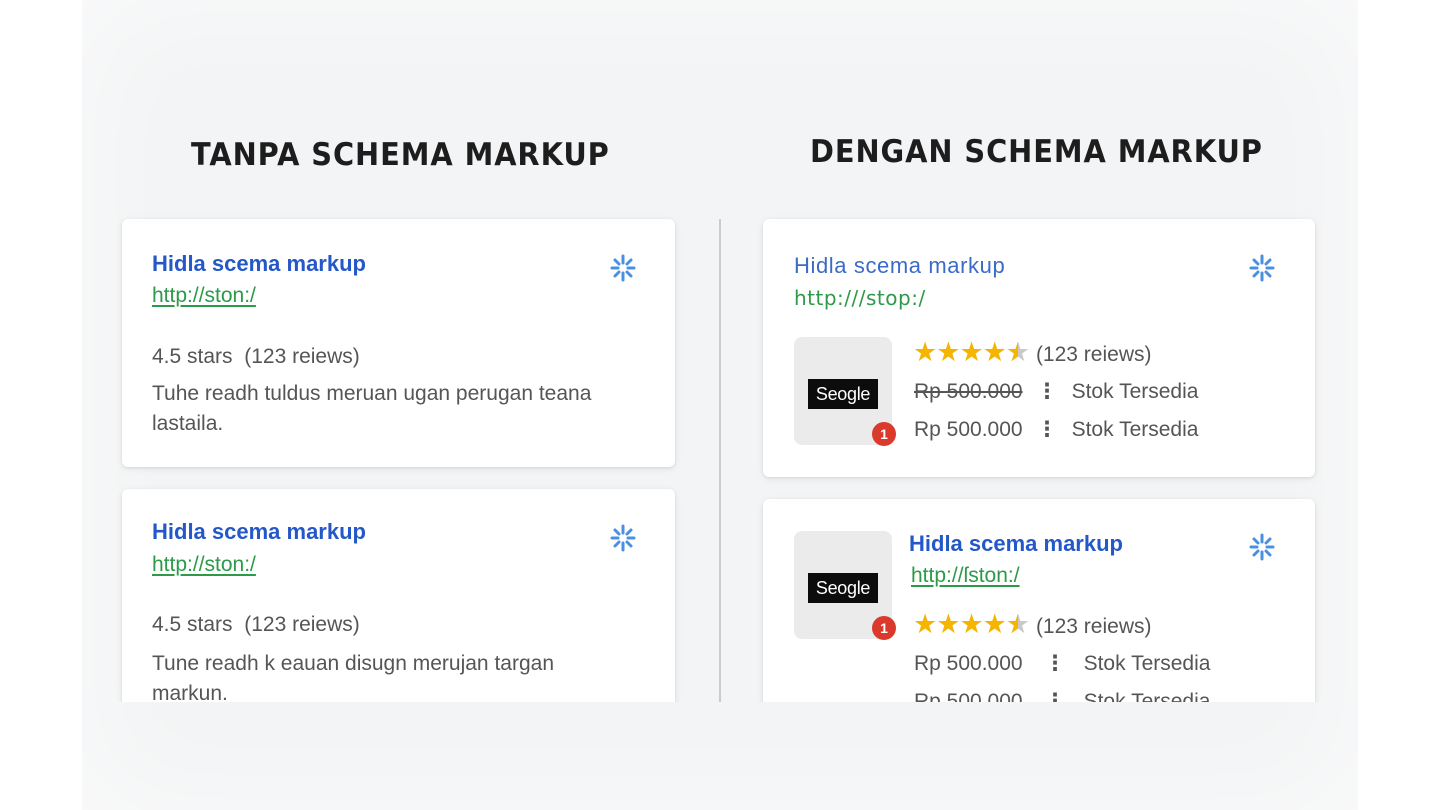 The height and width of the screenshot is (810, 1440). I want to click on result-url: http://ſston:/, so click(965, 576).